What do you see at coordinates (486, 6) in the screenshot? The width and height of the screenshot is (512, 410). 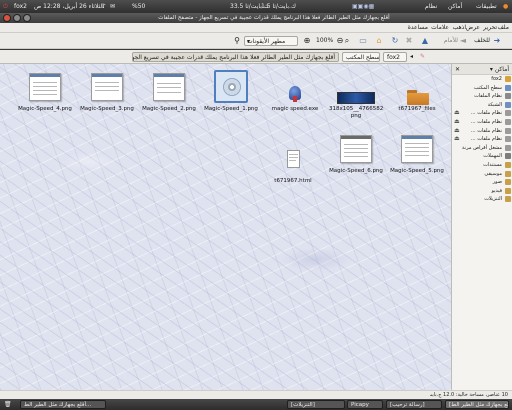 I see `panel-menu-applications: تطبيقات` at bounding box center [486, 6].